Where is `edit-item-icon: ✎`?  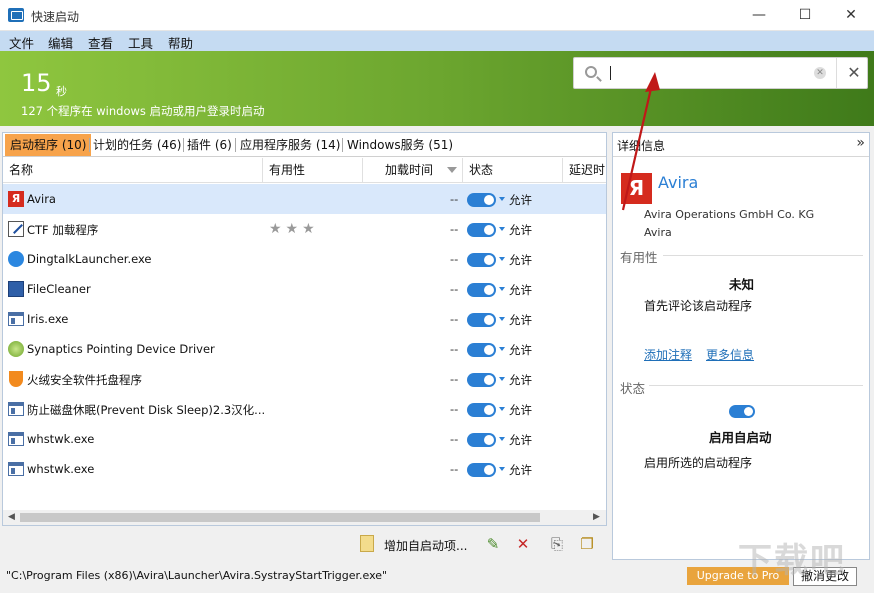
edit-item-icon: ✎ is located at coordinates (493, 544).